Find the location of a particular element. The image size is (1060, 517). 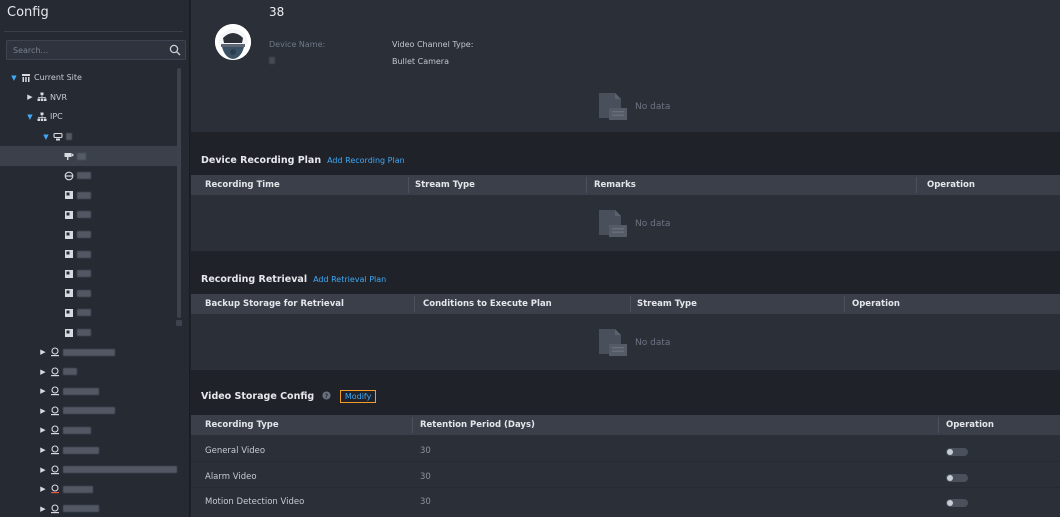

tree-item-ipc-device: ▼ is located at coordinates (90, 137).